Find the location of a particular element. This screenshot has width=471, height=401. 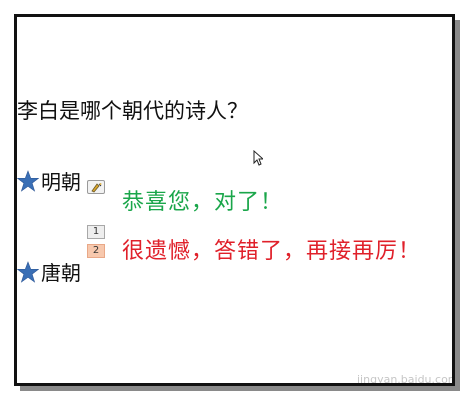

animation-tag-2: 2 is located at coordinates (96, 251).